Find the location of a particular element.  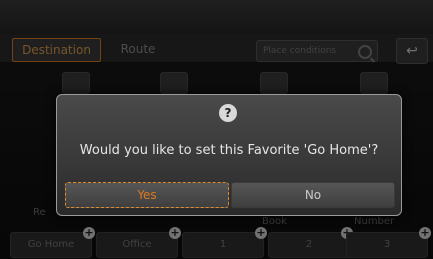

no-button: No is located at coordinates (313, 195).